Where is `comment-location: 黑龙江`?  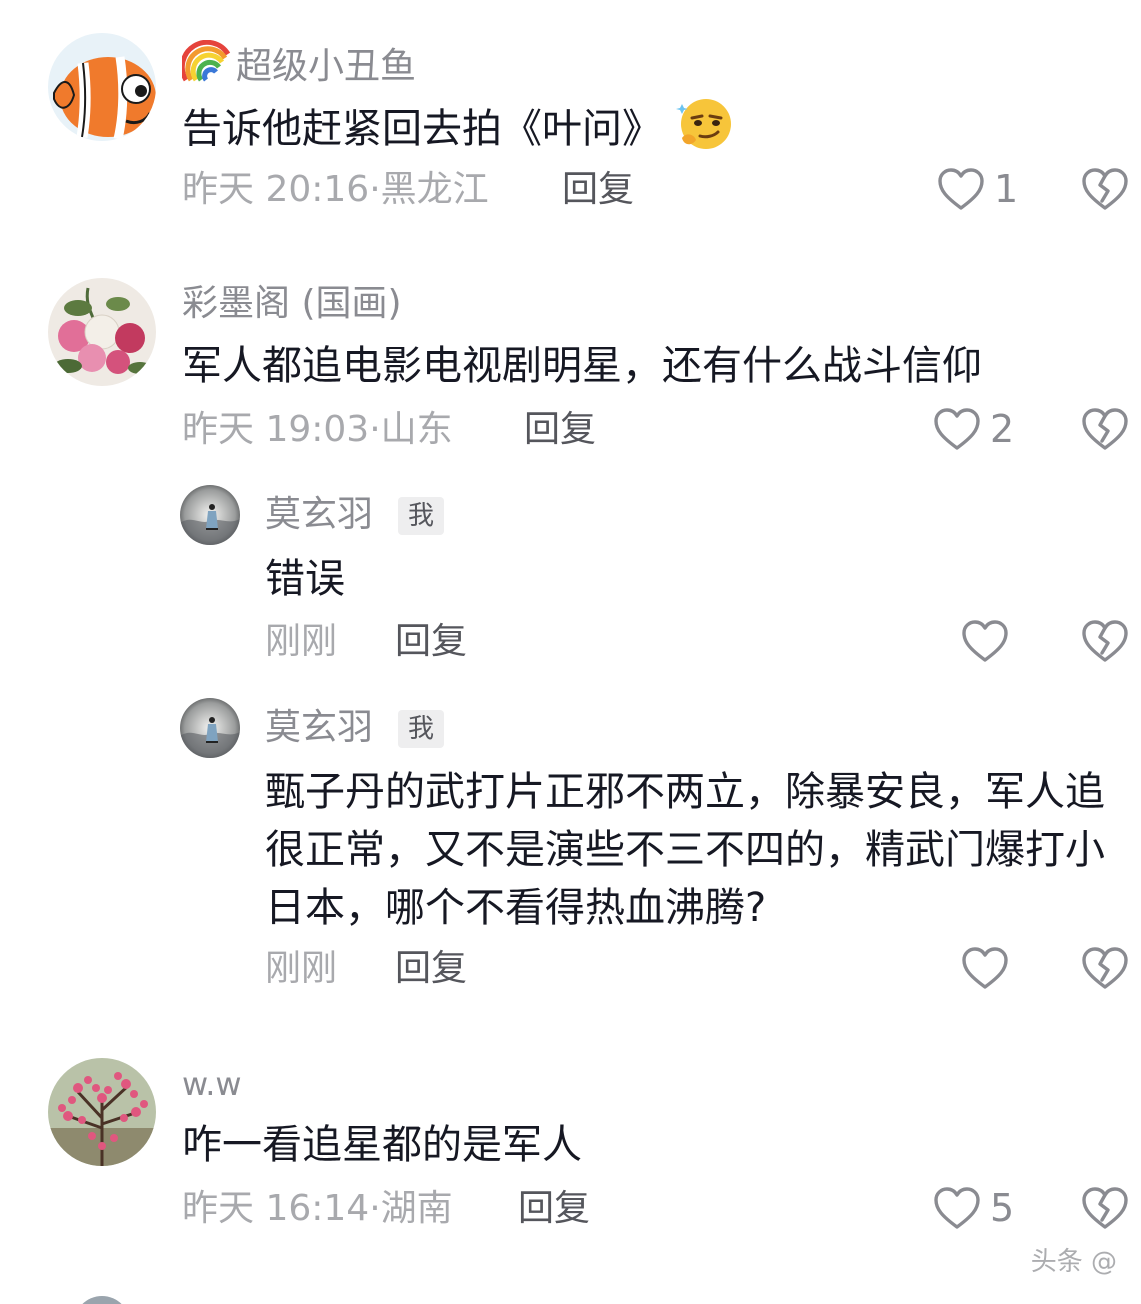 comment-location: 黑龙江 is located at coordinates (434, 189).